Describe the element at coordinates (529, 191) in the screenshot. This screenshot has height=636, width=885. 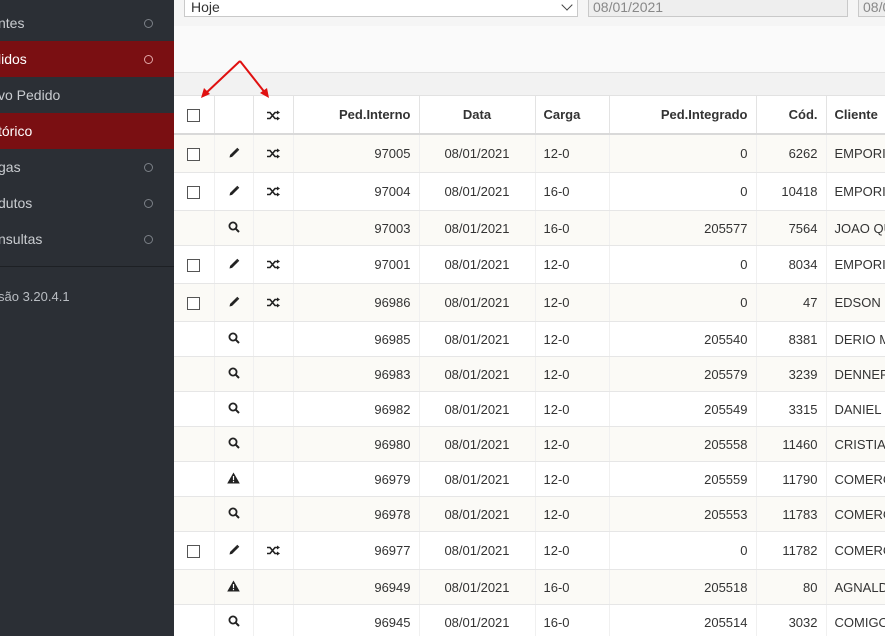
I see `table-row: 97004 08/01/2021 16-0 0 10418 EMPORI` at that location.